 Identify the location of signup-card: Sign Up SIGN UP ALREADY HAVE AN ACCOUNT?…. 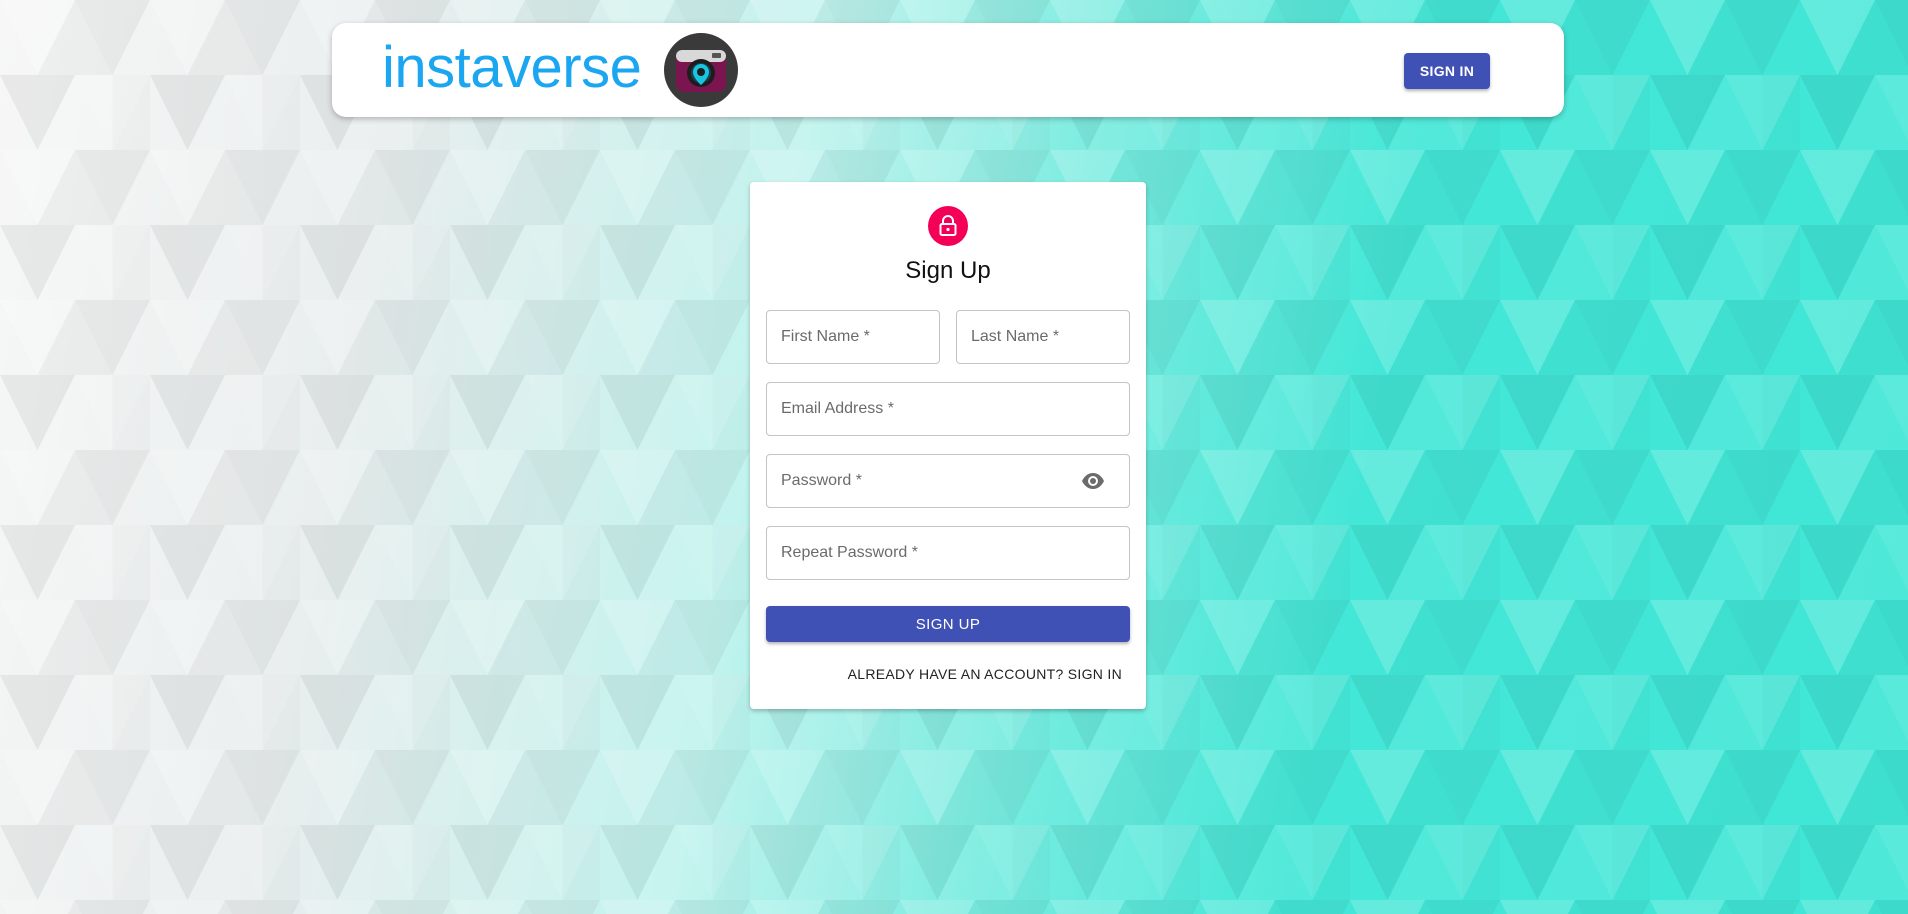
(948, 445).